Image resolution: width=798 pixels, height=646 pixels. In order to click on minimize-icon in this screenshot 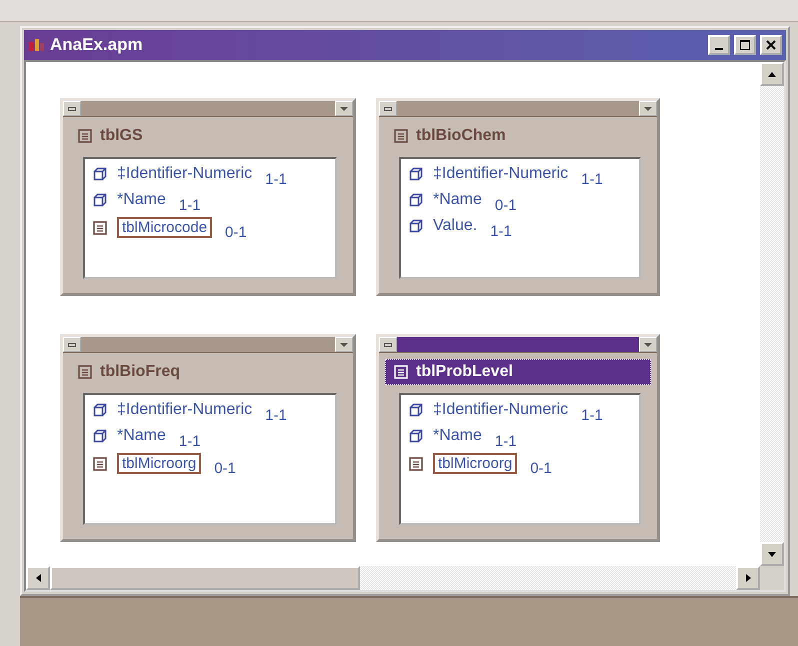, I will do `click(719, 49)`.